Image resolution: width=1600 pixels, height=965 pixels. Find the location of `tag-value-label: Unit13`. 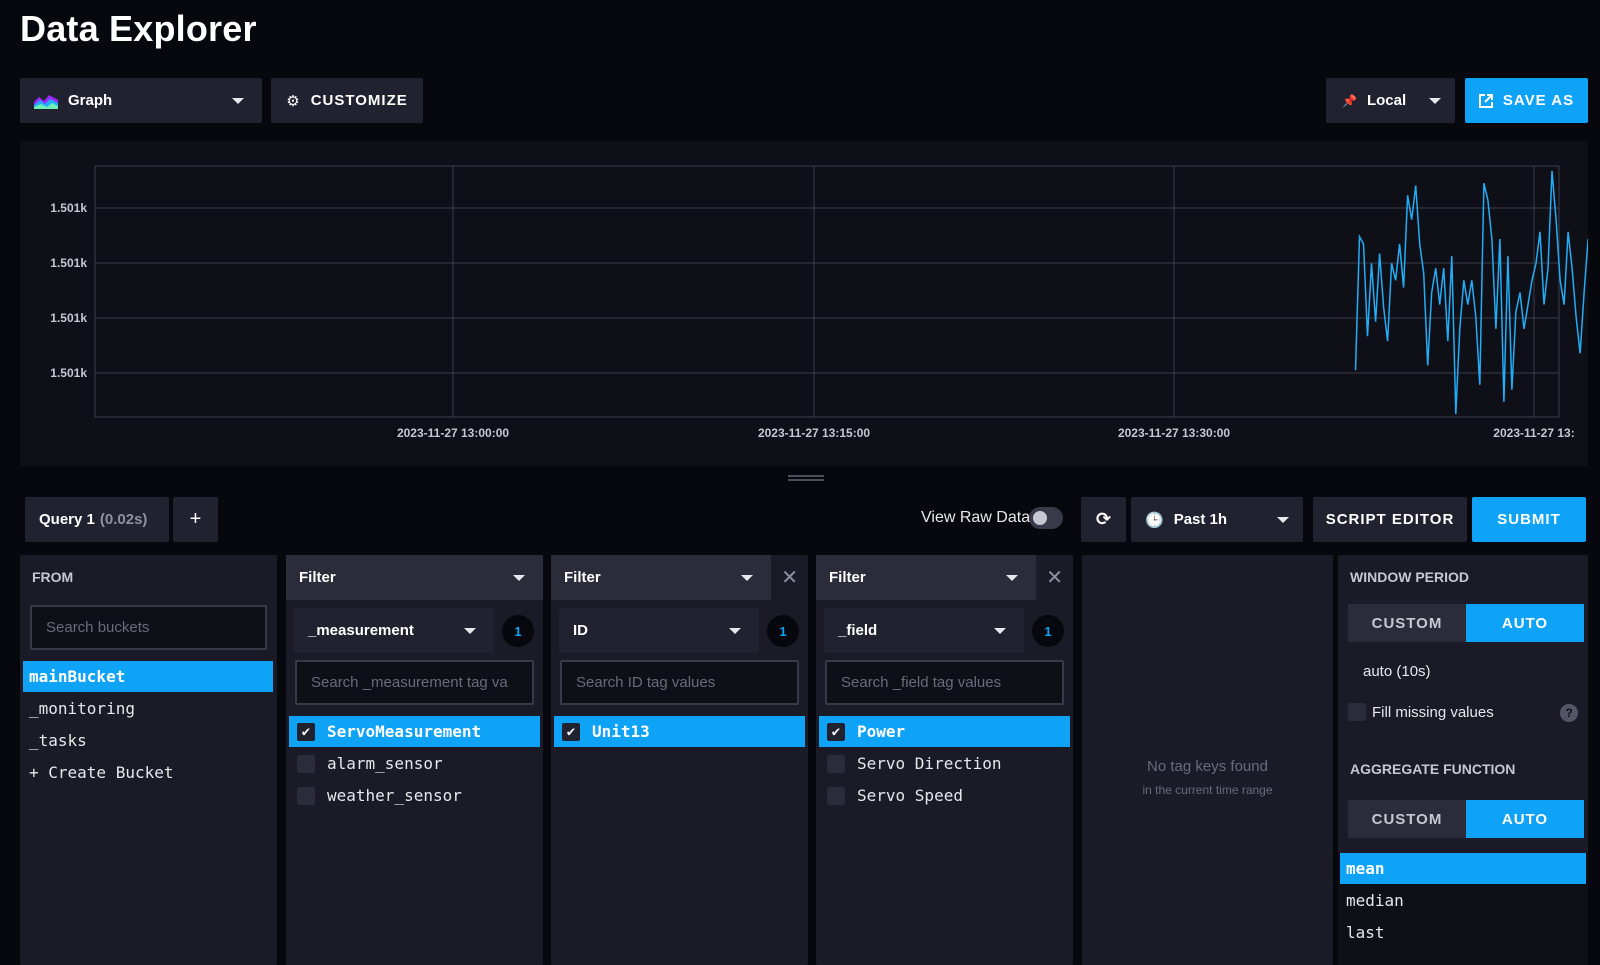

tag-value-label: Unit13 is located at coordinates (621, 731).